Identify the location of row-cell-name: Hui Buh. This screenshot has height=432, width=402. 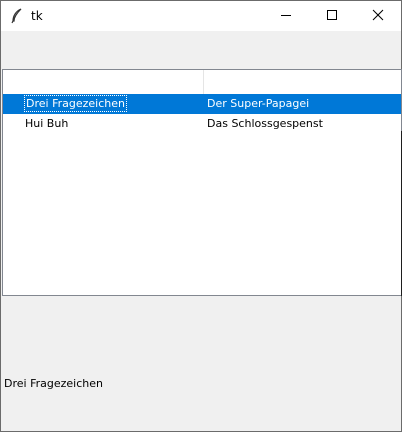
(47, 123).